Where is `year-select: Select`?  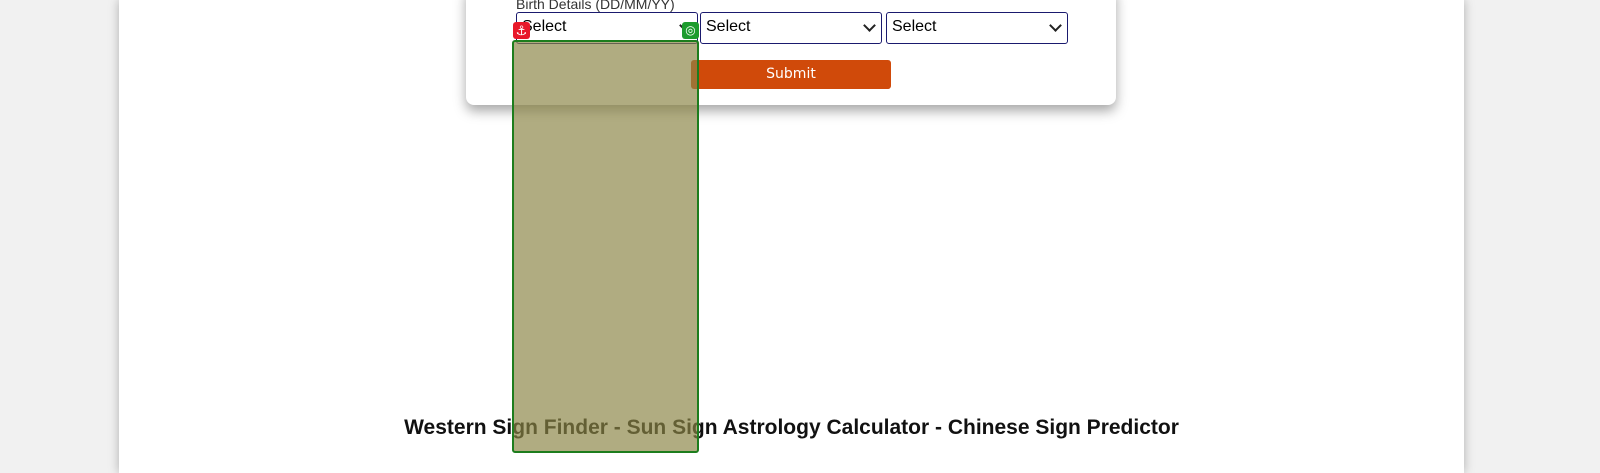 year-select: Select is located at coordinates (977, 28).